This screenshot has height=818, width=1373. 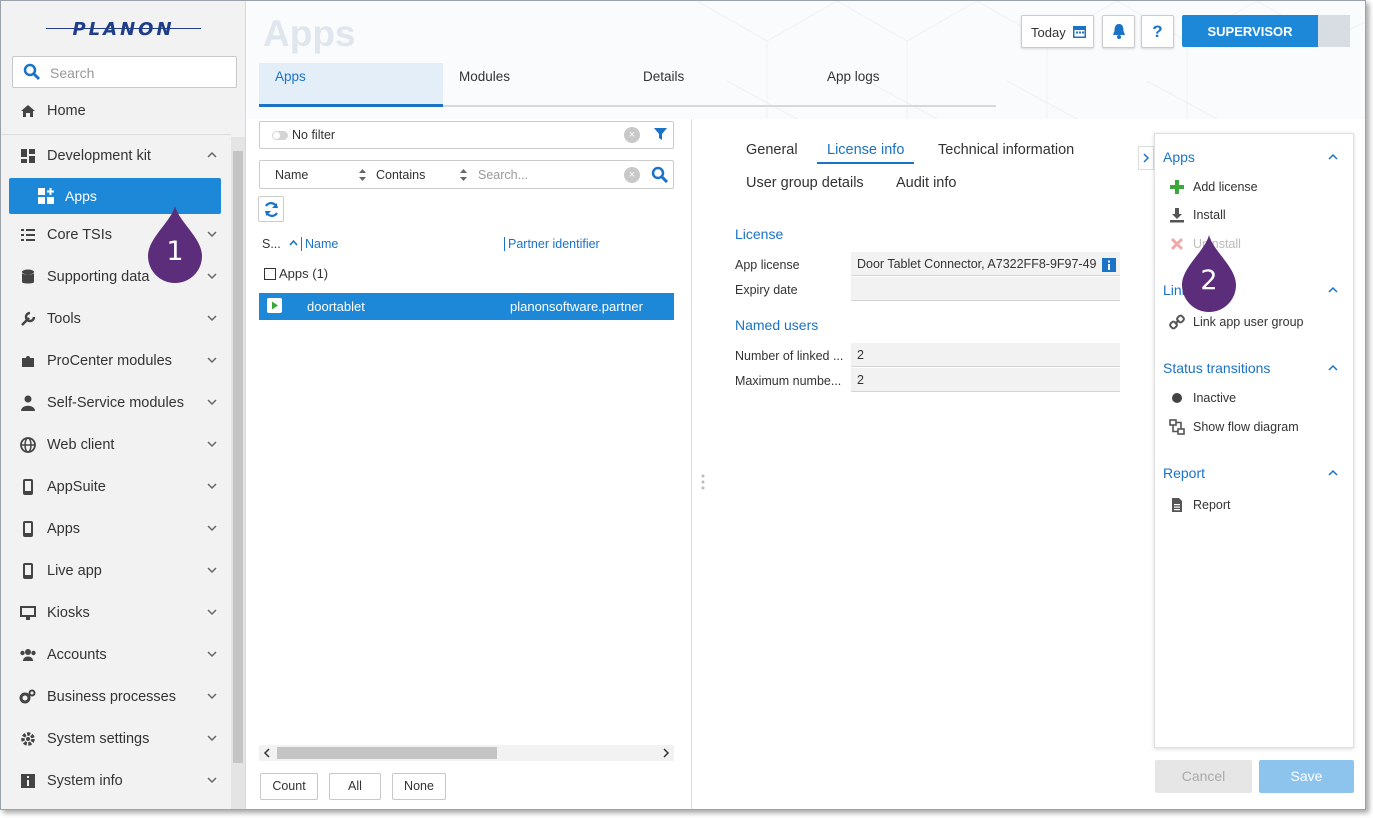 I want to click on sidebar-item-appsuite: AppSuite, so click(x=116, y=487).